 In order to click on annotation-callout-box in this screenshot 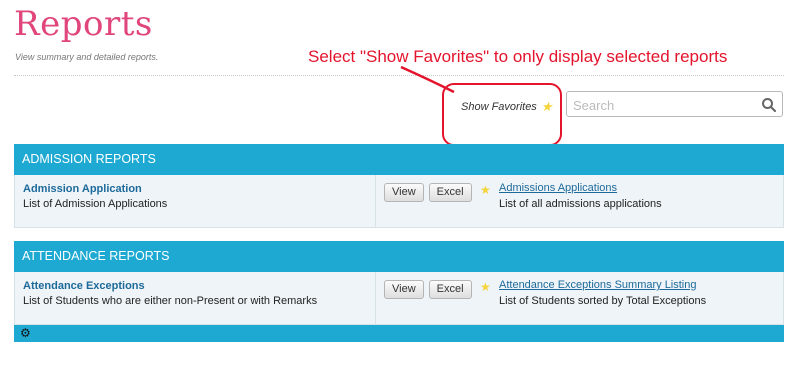, I will do `click(502, 114)`.